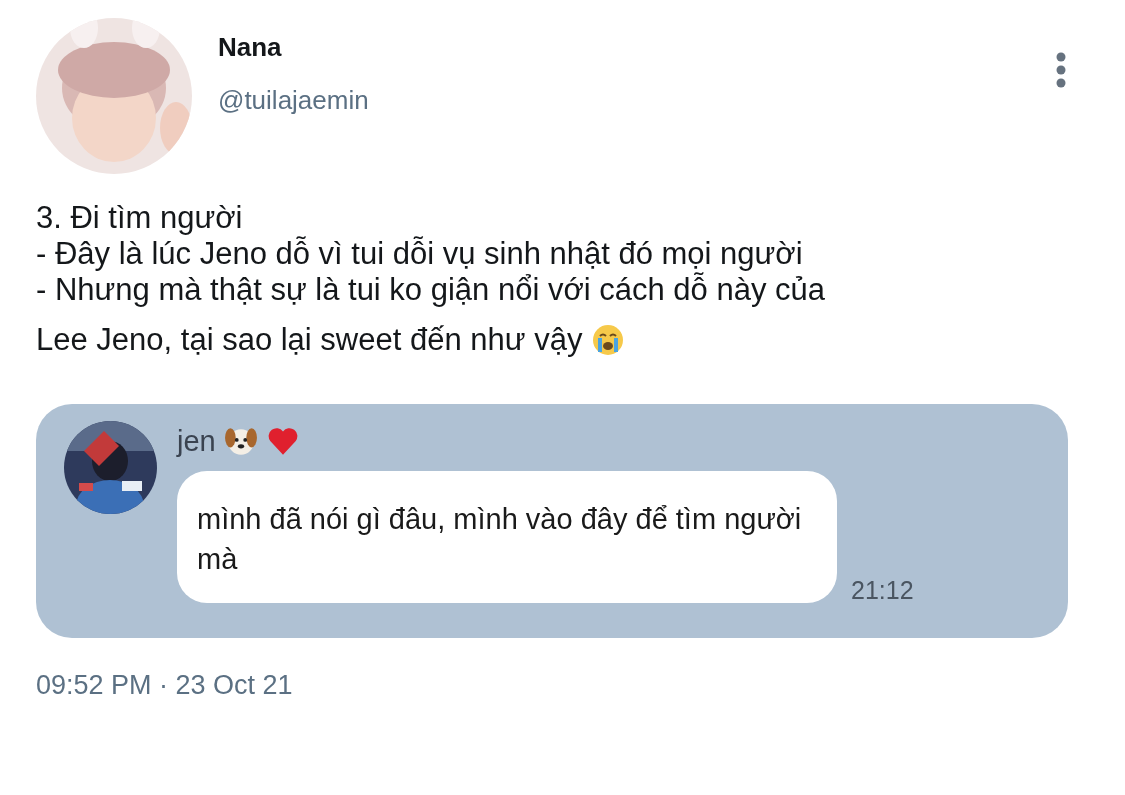 The image size is (1125, 795). Describe the element at coordinates (196, 441) in the screenshot. I see `sender-name: jen` at that location.